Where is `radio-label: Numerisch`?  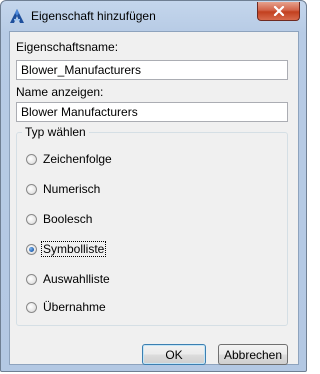
radio-label: Numerisch is located at coordinates (72, 189).